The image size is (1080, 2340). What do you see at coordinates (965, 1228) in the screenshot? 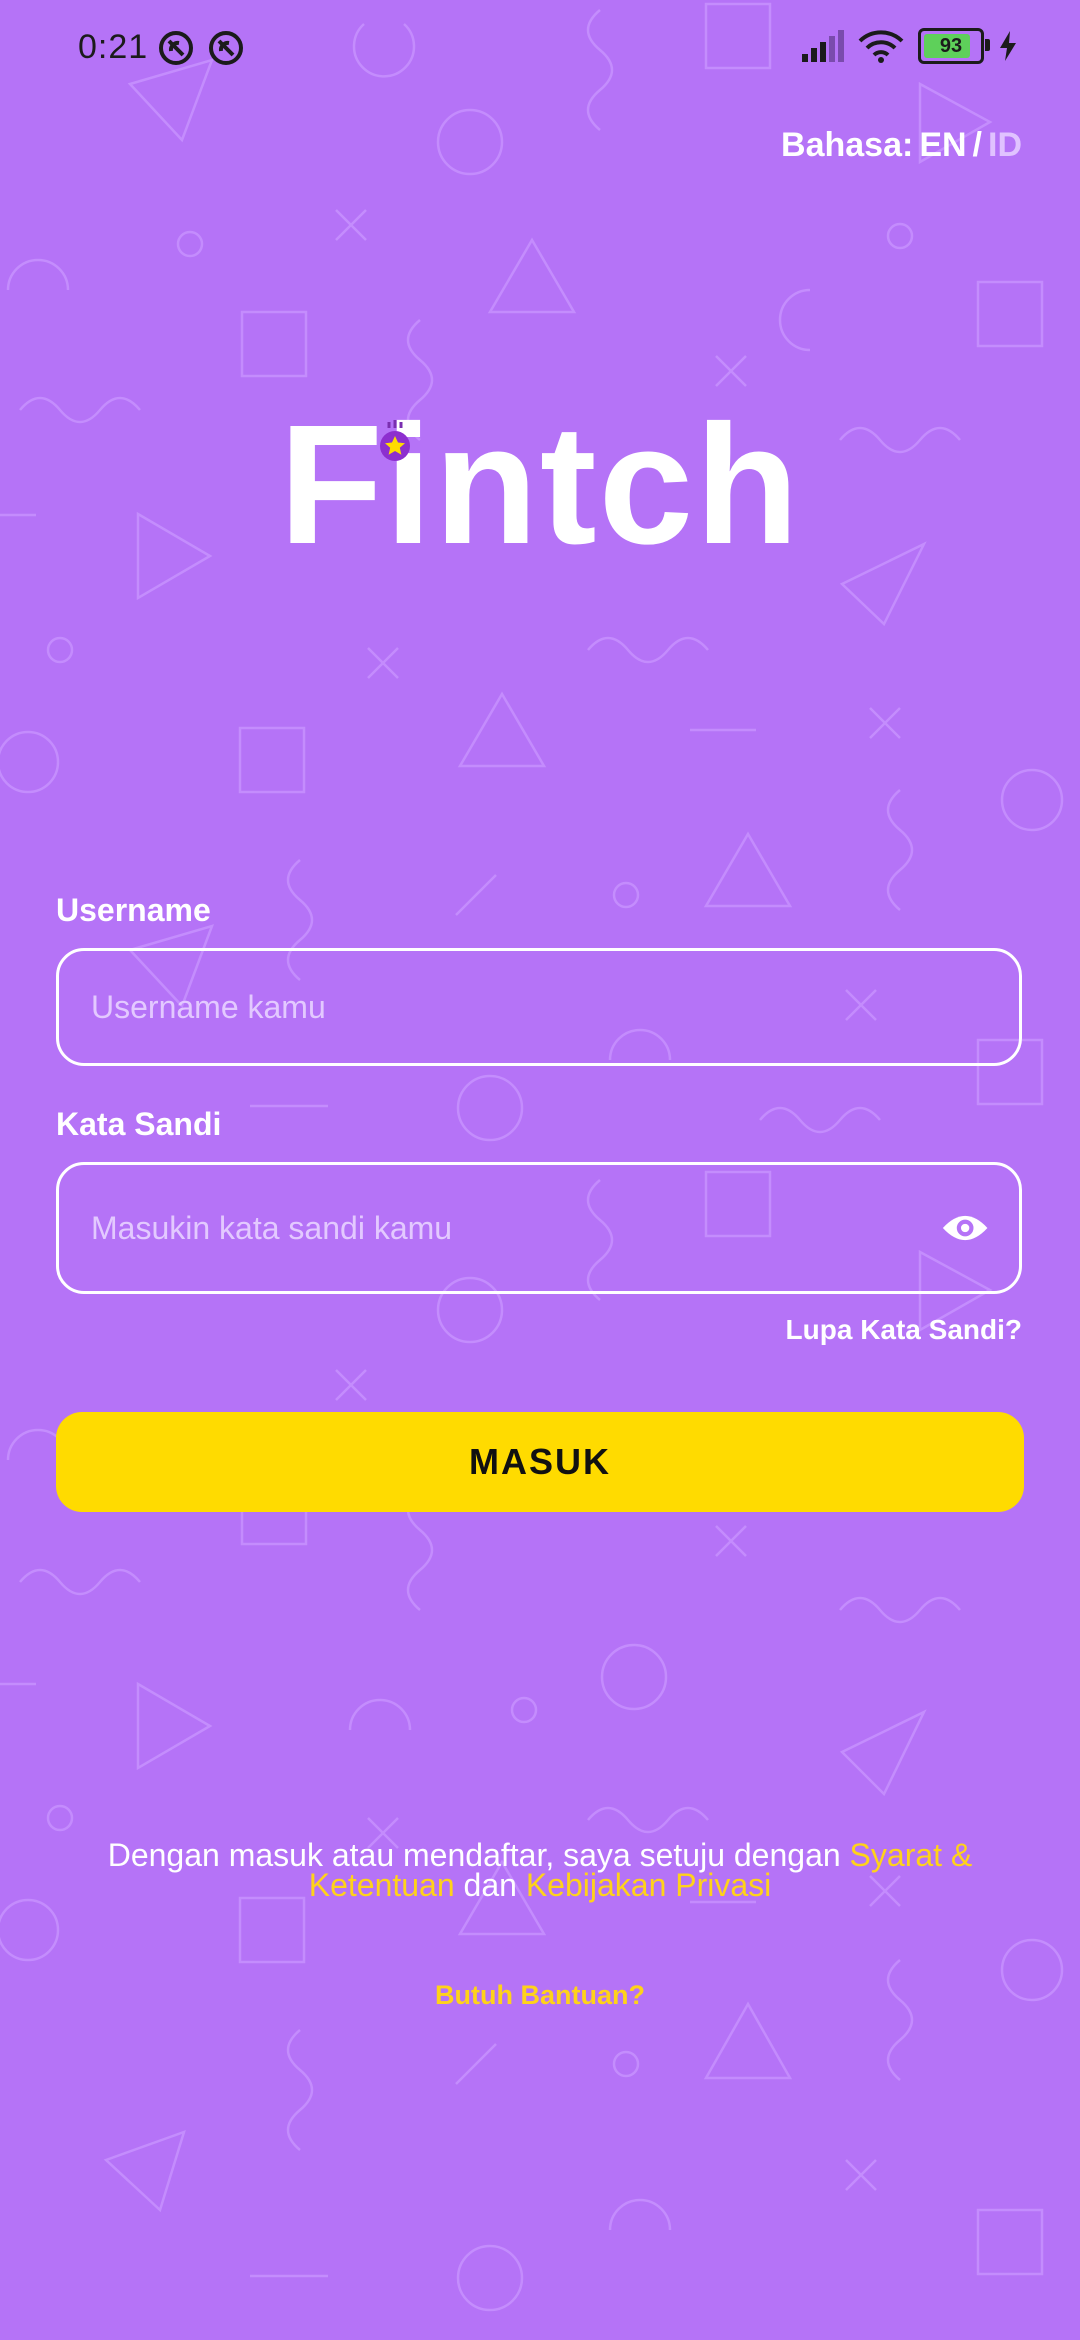
I see `show-password-icon` at bounding box center [965, 1228].